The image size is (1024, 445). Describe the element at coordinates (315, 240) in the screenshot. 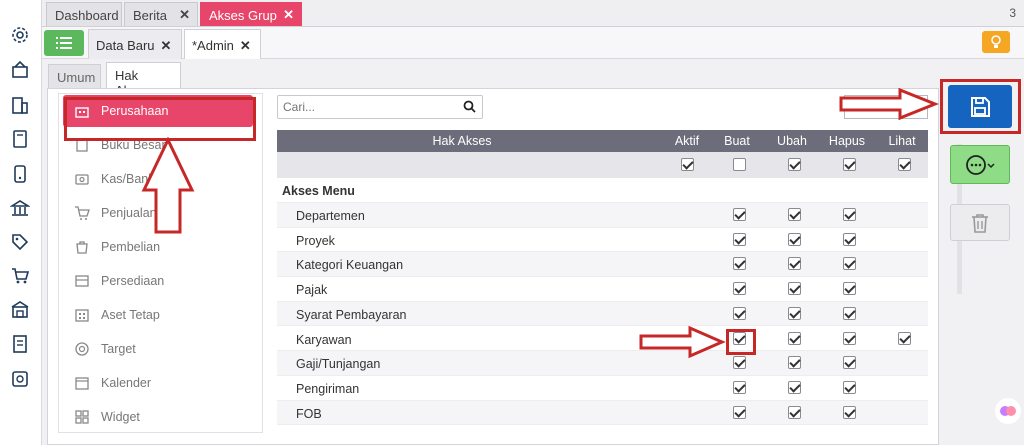

I see `permission-label: Proyek` at that location.